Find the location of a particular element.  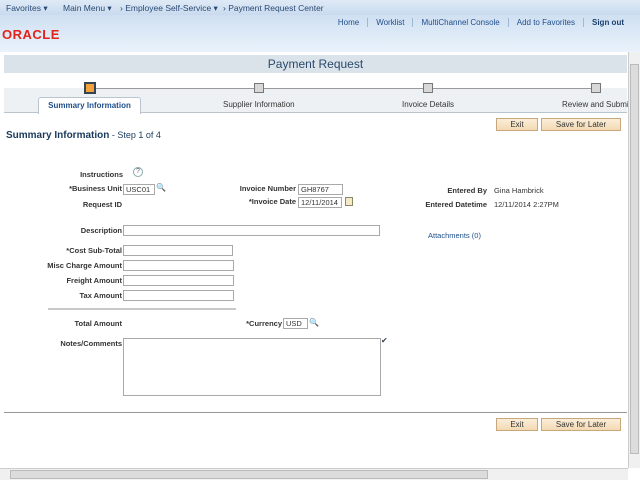

misc-charge-input is located at coordinates (178, 265).